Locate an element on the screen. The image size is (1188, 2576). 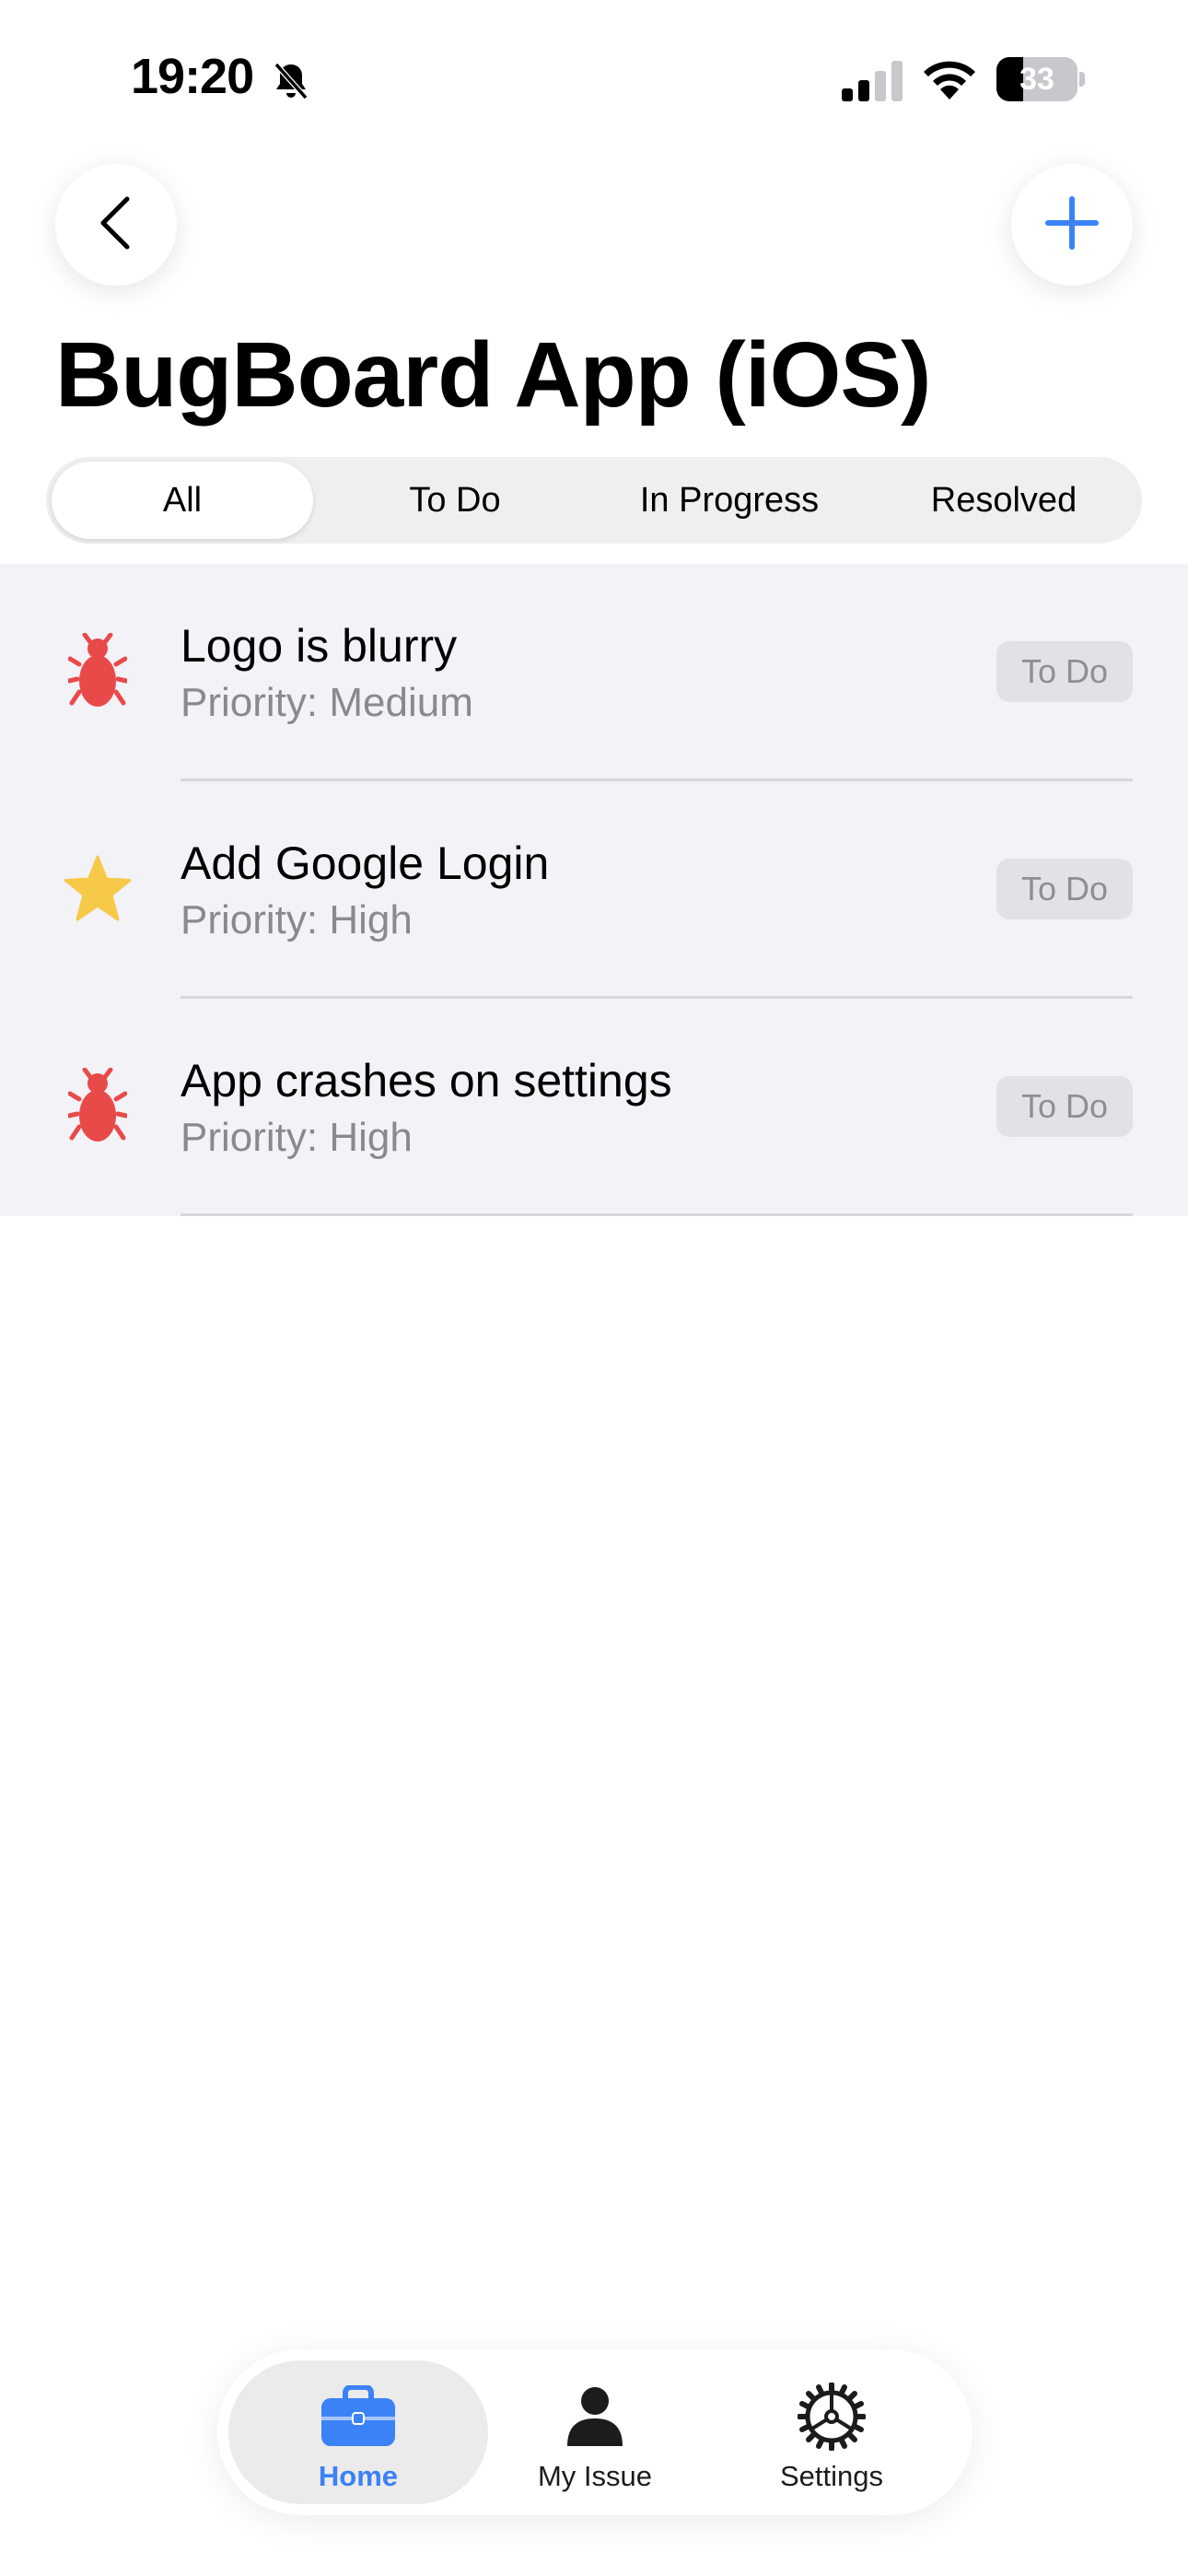
issue-row: Add Google Login Priority: High To Do is located at coordinates (594, 890).